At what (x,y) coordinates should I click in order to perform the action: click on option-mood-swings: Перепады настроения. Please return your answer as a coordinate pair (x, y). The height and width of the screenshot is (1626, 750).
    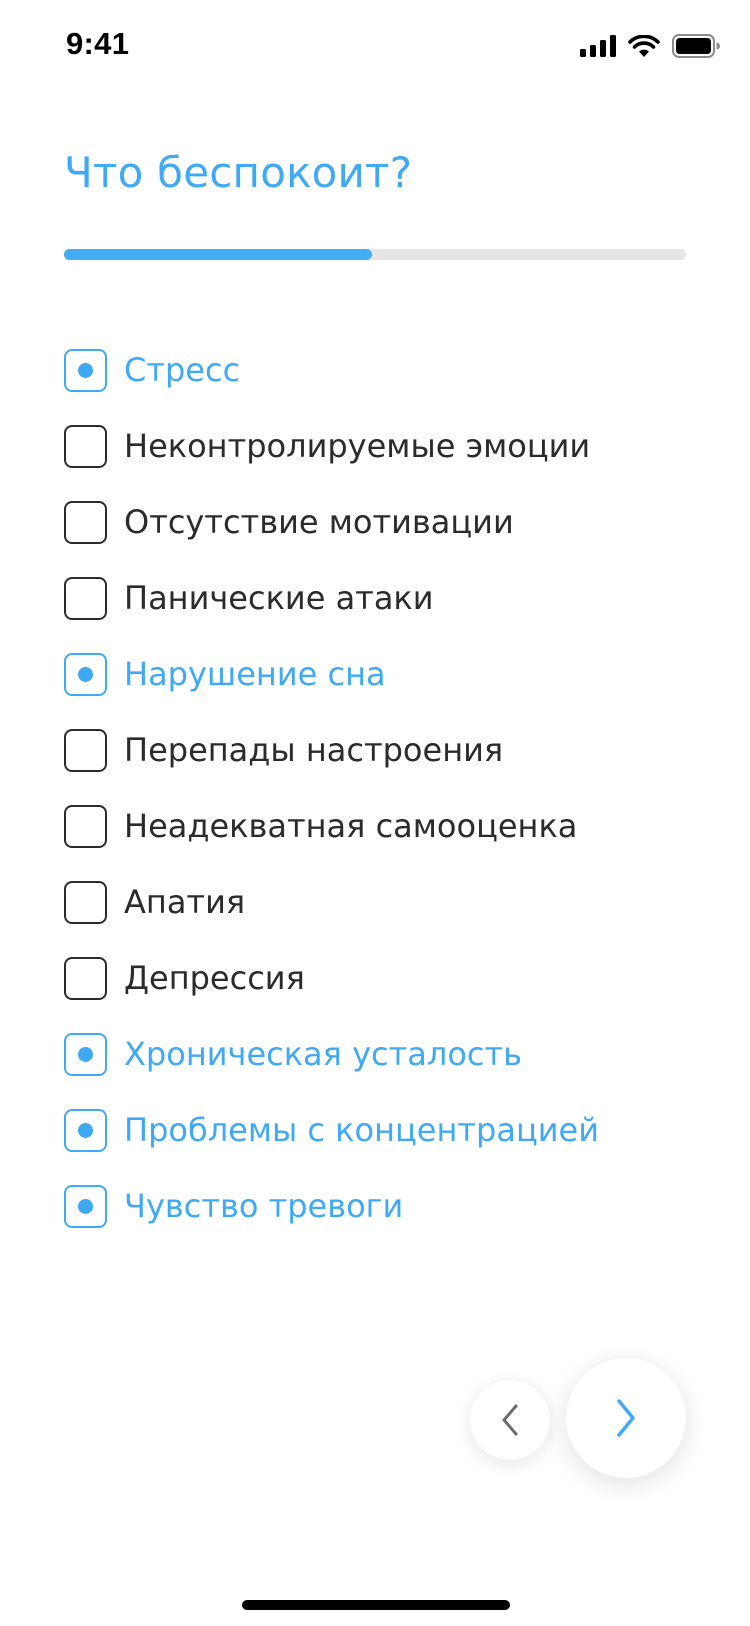
    Looking at the image, I should click on (384, 750).